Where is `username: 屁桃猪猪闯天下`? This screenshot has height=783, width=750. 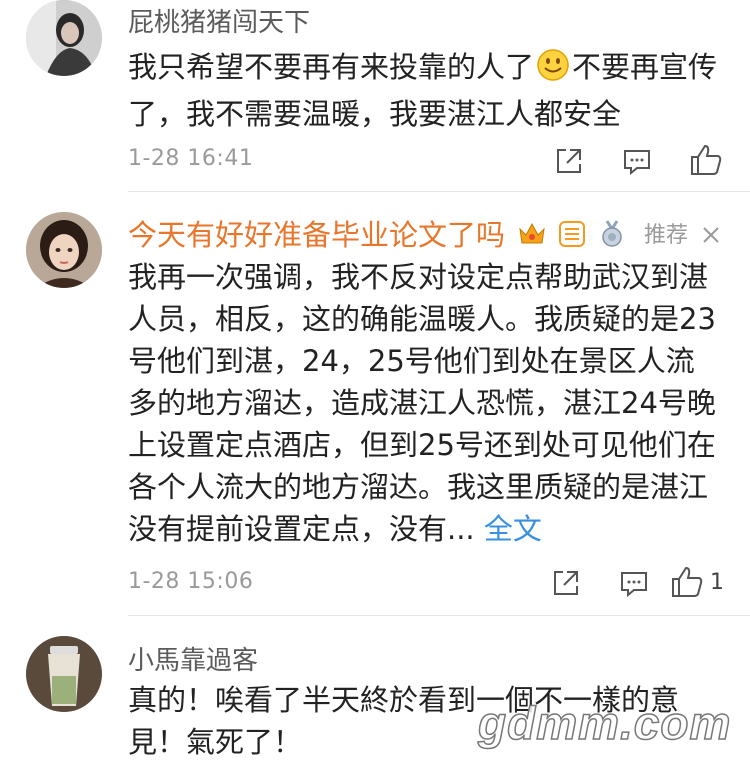 username: 屁桃猪猪闯天下 is located at coordinates (219, 20).